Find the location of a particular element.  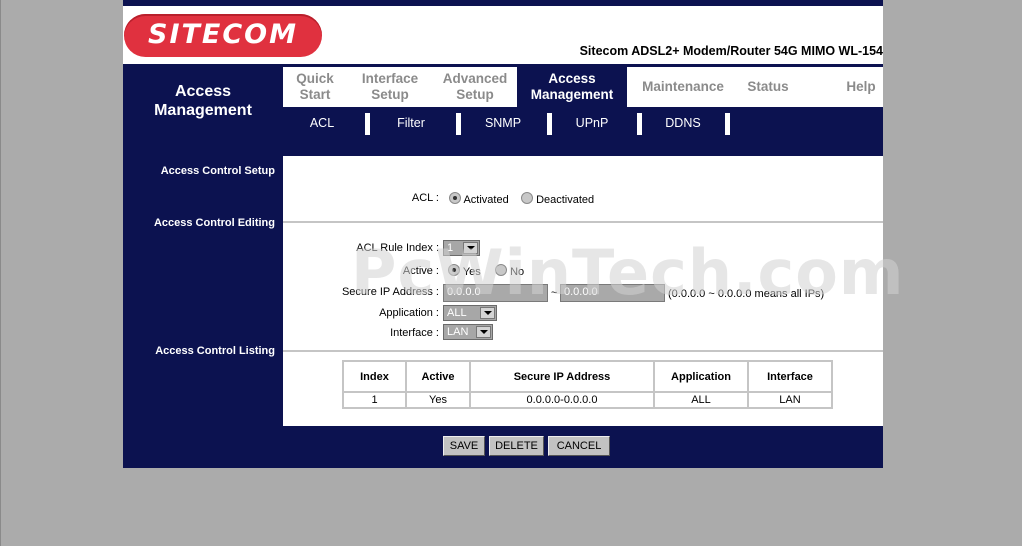

tab-advanced-setup: Advanced Setup is located at coordinates (475, 87).